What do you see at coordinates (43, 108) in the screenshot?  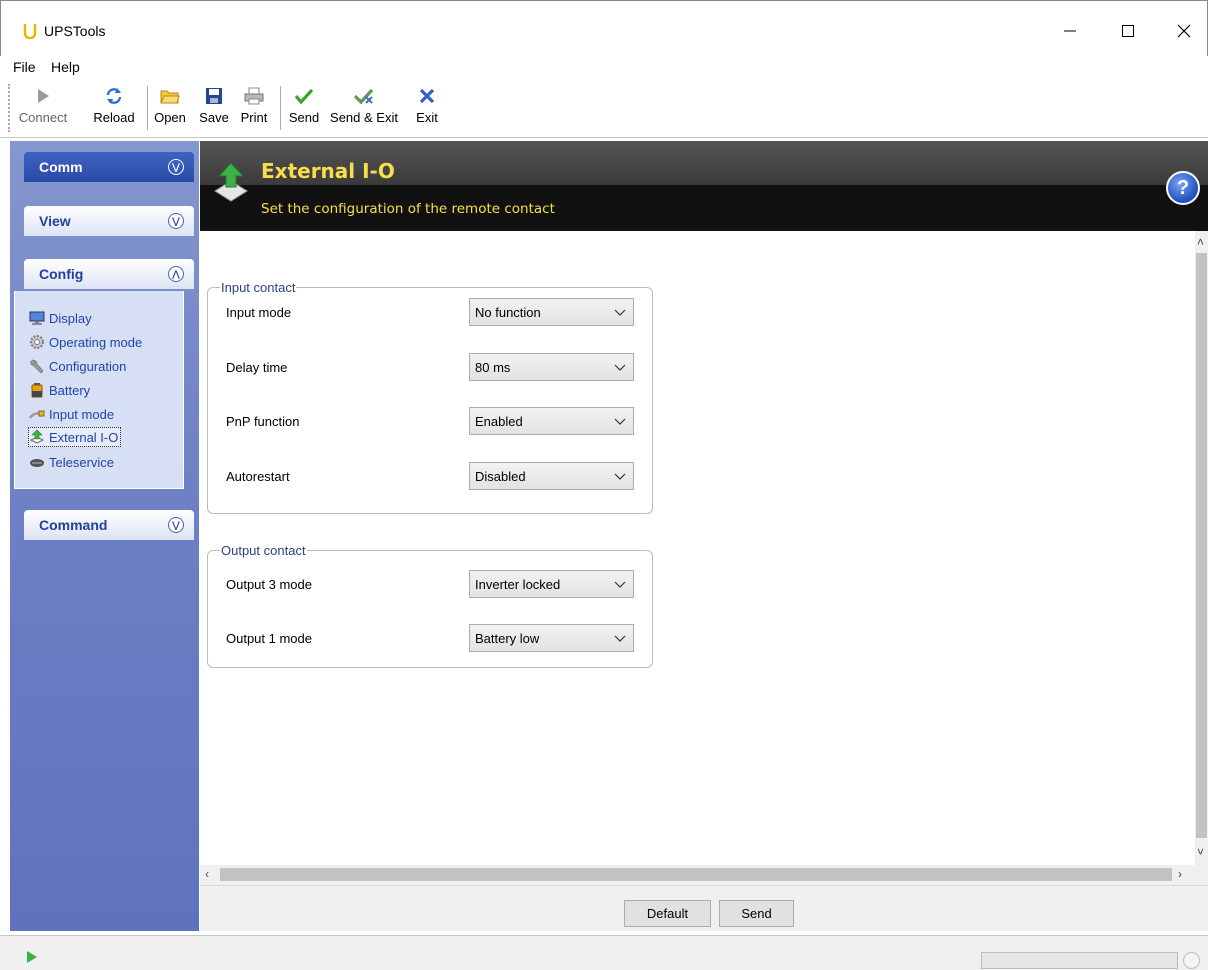 I see `connect-button: Connect` at bounding box center [43, 108].